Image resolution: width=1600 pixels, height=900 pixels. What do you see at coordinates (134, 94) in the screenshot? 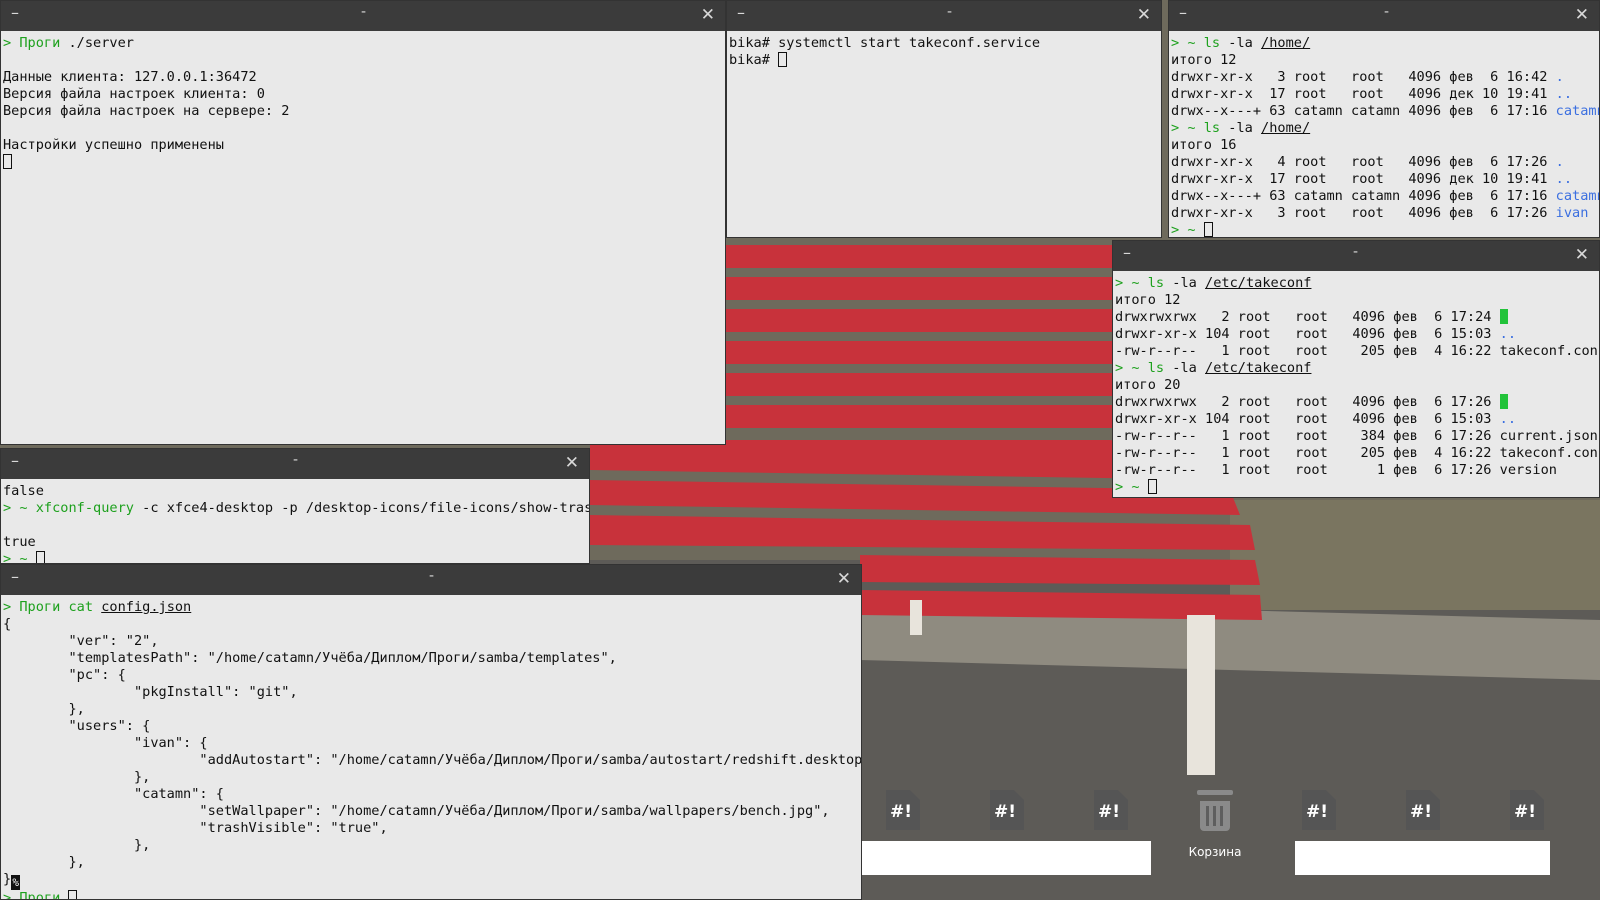
I see `output-line: Версия файла настроек клиента: 0` at bounding box center [134, 94].